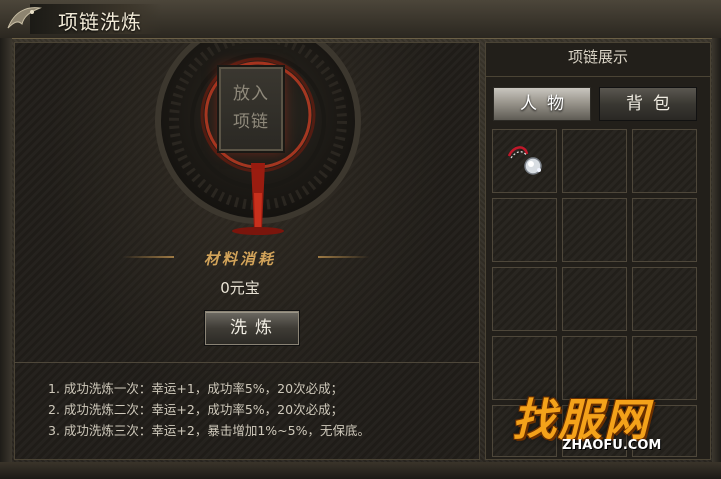 The width and height of the screenshot is (721, 479). What do you see at coordinates (251, 109) in the screenshot?
I see `necklace-input-slot: 放入 项链` at bounding box center [251, 109].